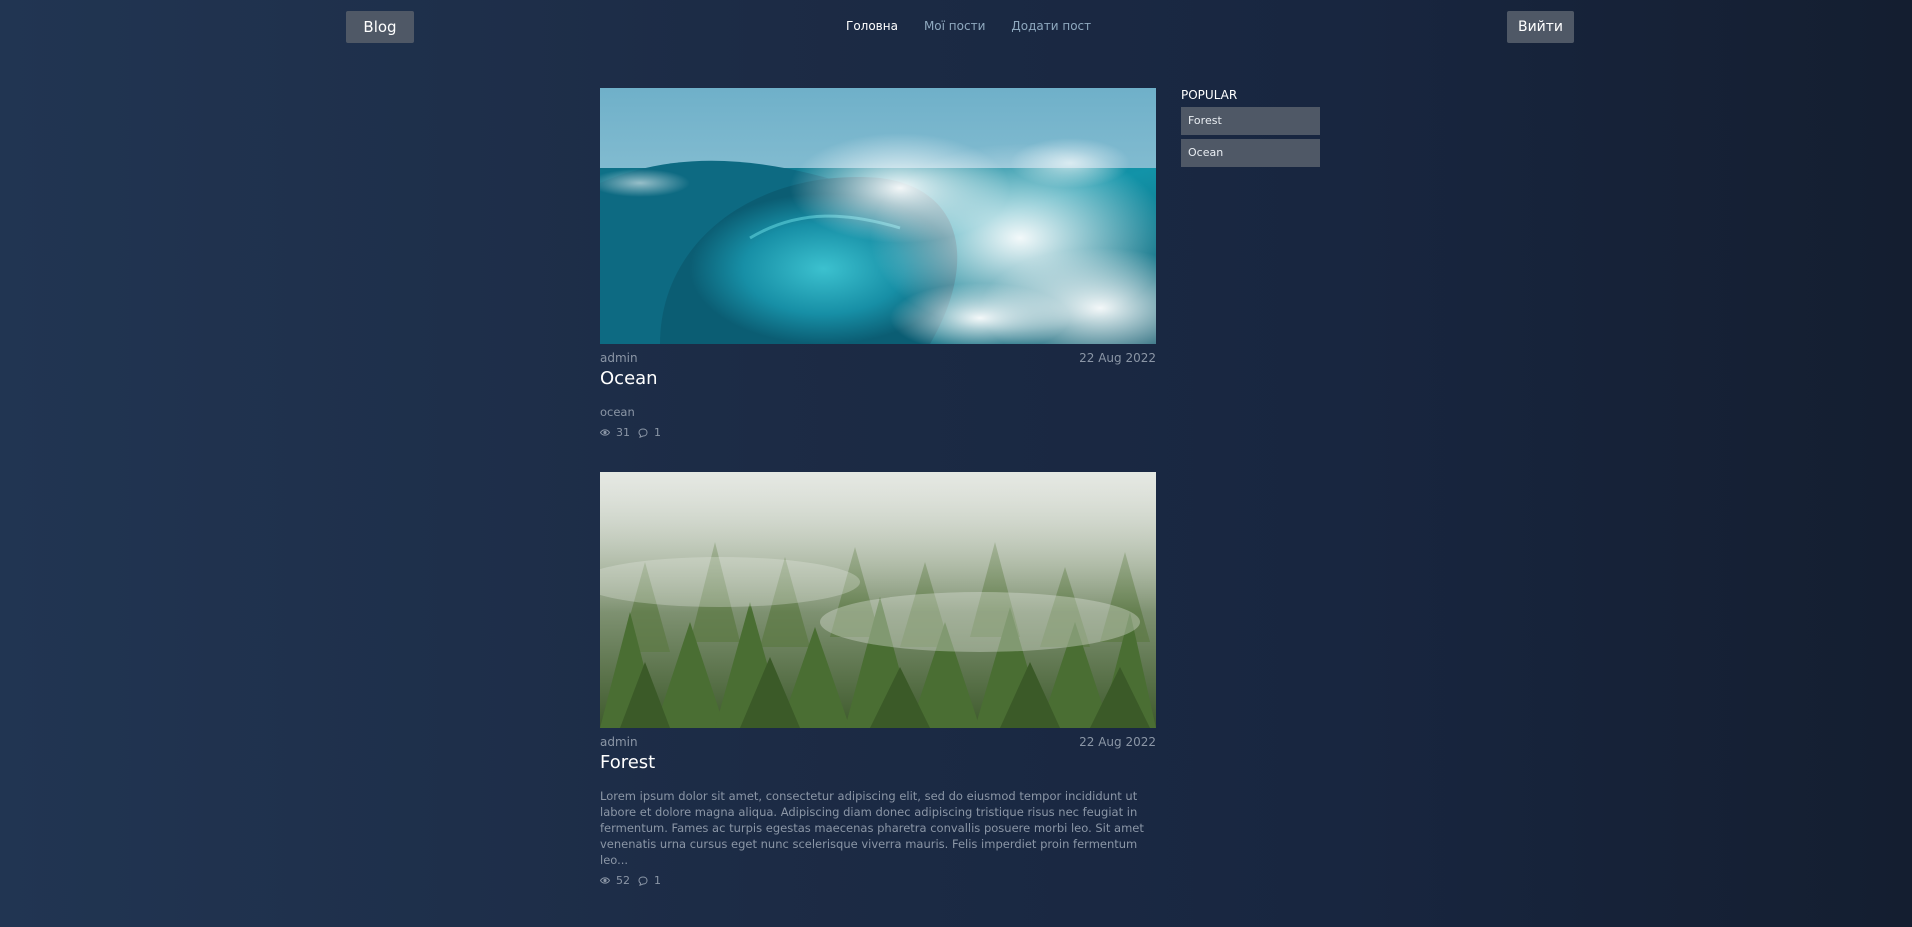 The image size is (1912, 927). What do you see at coordinates (623, 880) in the screenshot?
I see `views-count: 52` at bounding box center [623, 880].